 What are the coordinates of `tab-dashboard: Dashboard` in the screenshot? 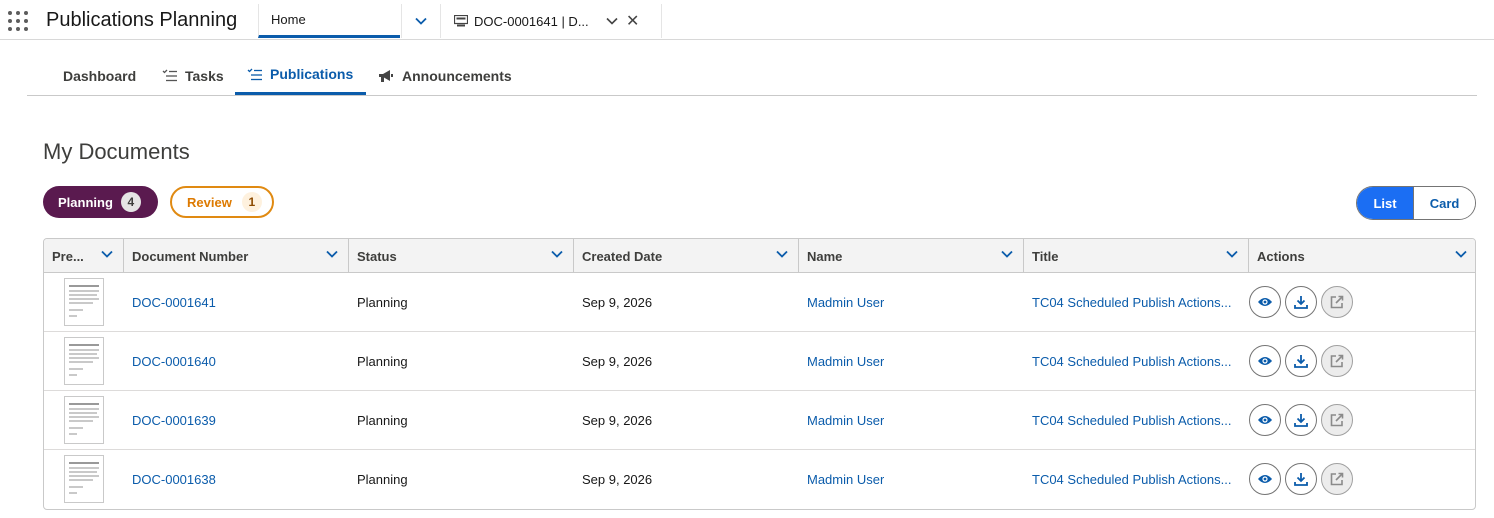 It's located at (99, 75).